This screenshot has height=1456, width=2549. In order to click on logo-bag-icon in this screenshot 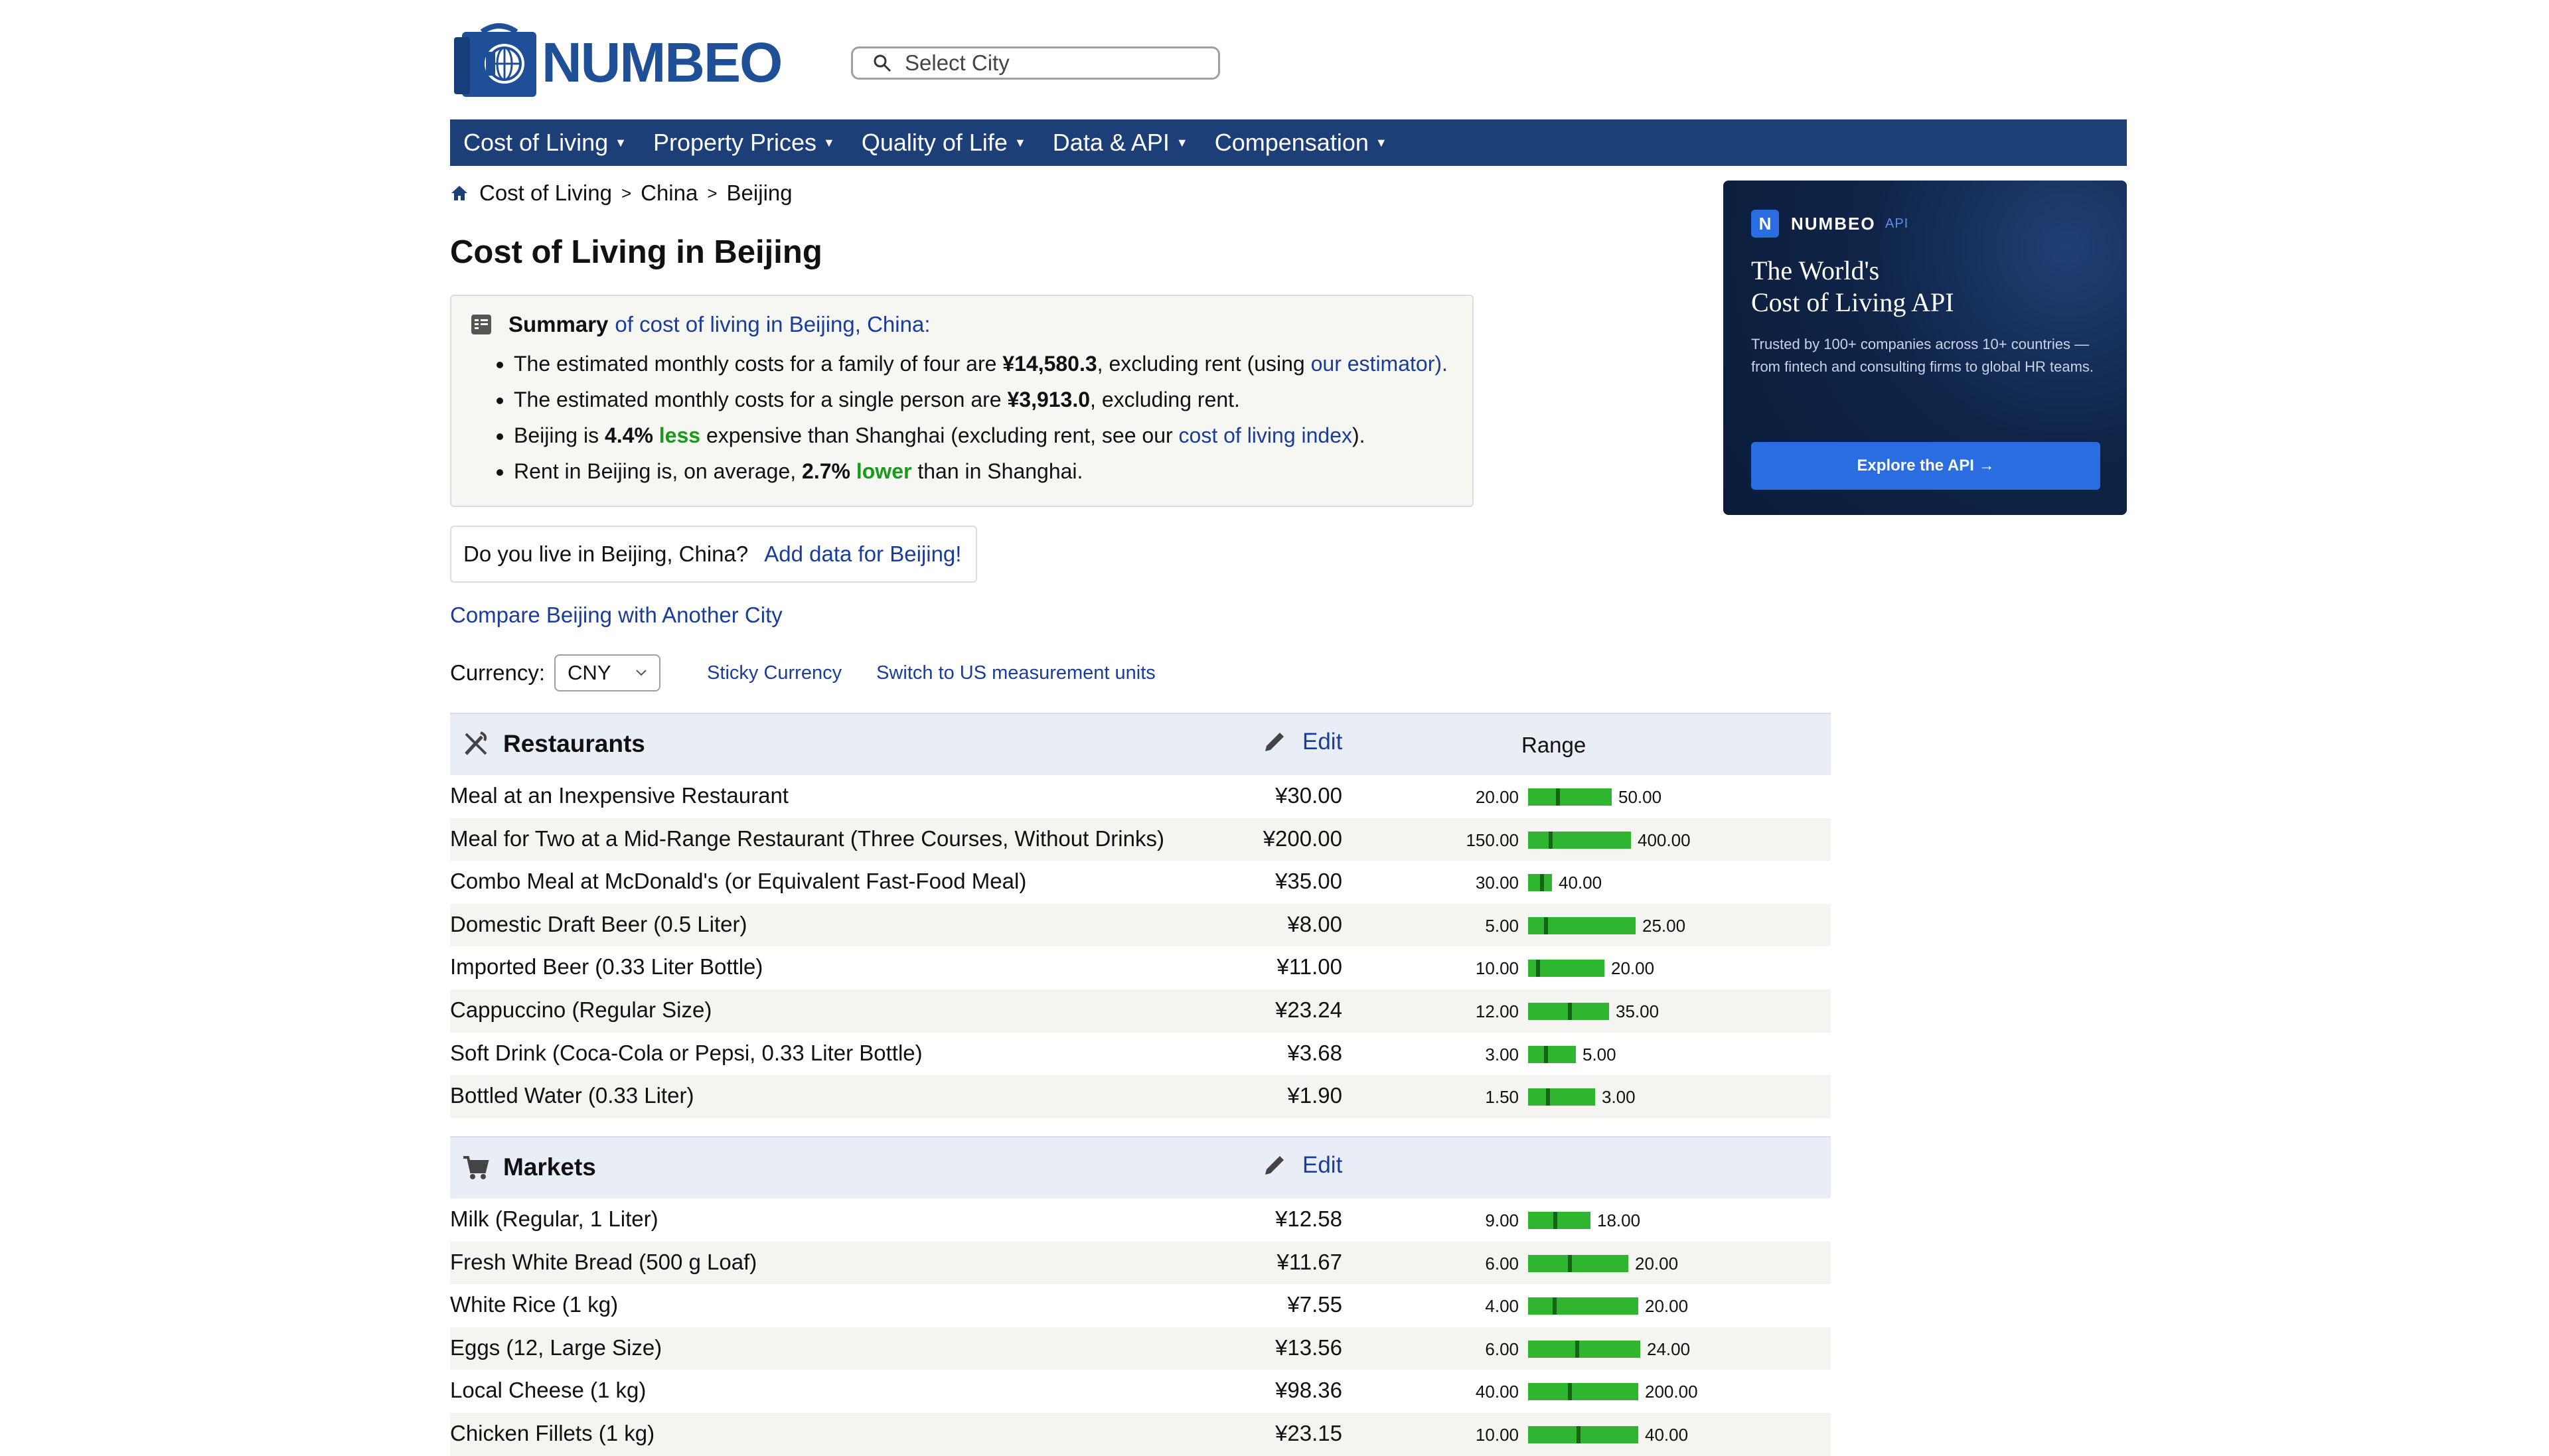, I will do `click(495, 60)`.